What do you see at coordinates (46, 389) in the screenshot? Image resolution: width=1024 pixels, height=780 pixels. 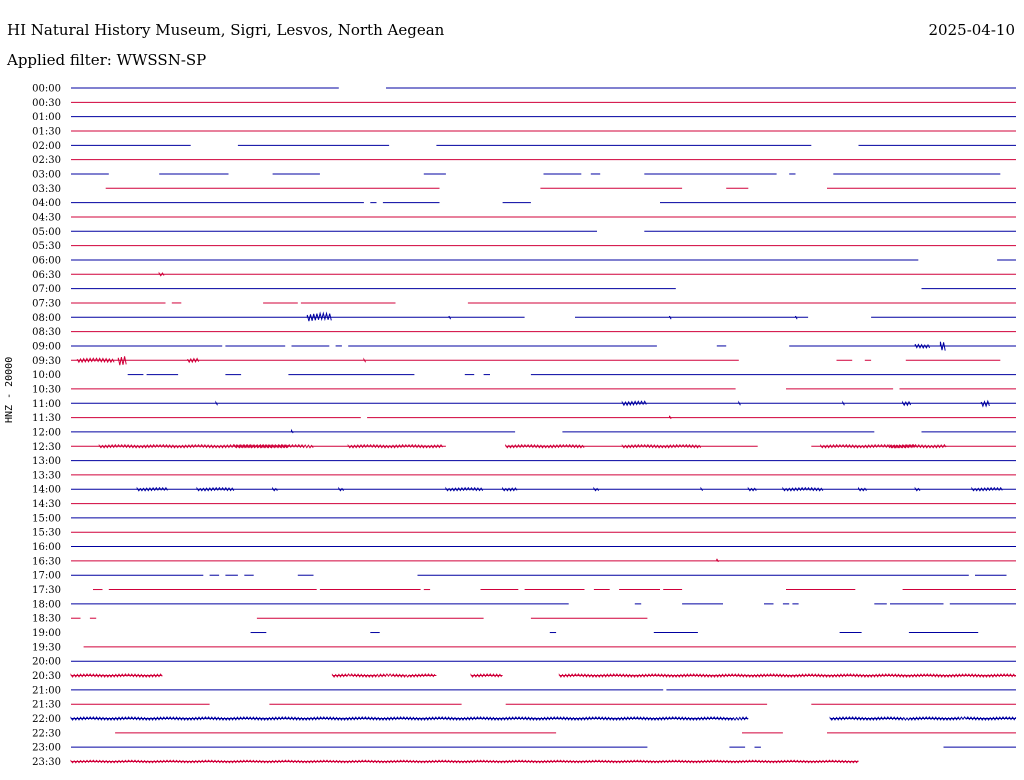 I see `row-time-label: 10:30` at bounding box center [46, 389].